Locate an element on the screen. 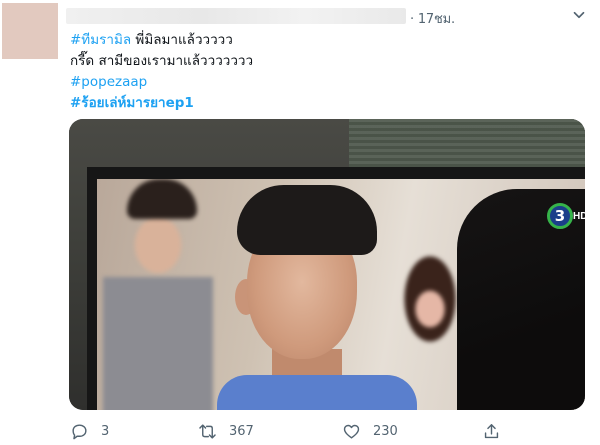 The height and width of the screenshot is (445, 600). hd-label: HD is located at coordinates (579, 216).